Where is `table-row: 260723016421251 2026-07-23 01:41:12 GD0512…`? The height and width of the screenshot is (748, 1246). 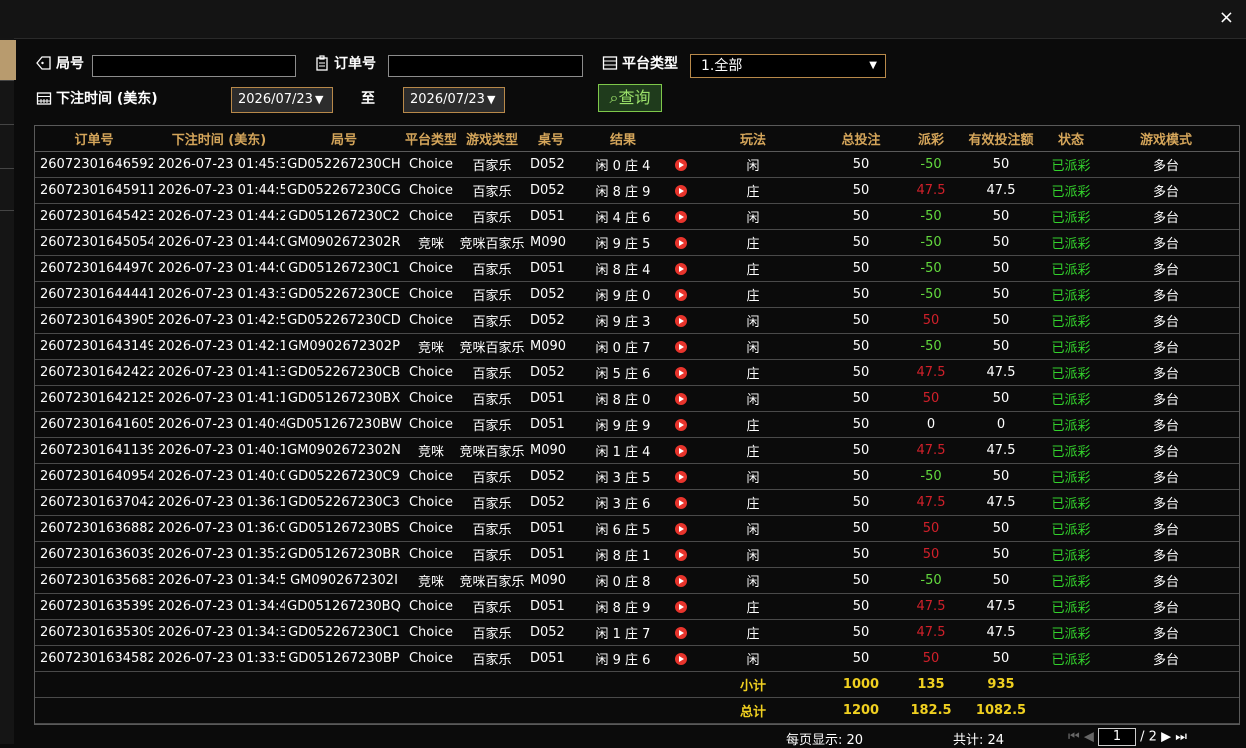 table-row: 260723016421251 2026-07-23 01:41:12 GD0512… is located at coordinates (637, 398).